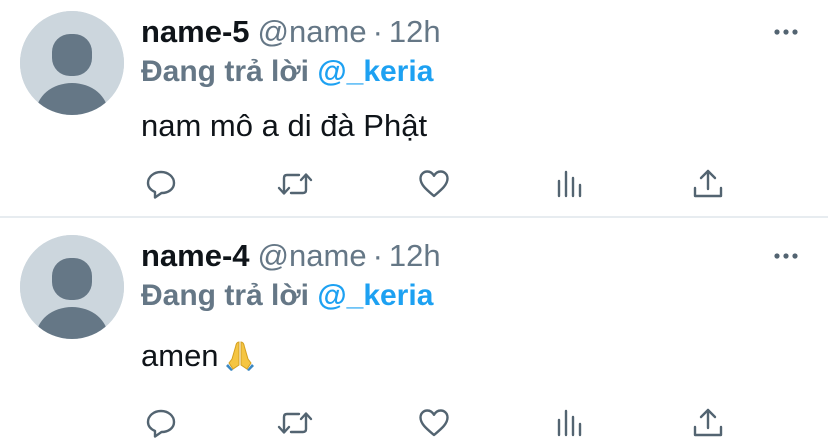  I want to click on tweet-header: name-4 @name · 12h, so click(291, 256).